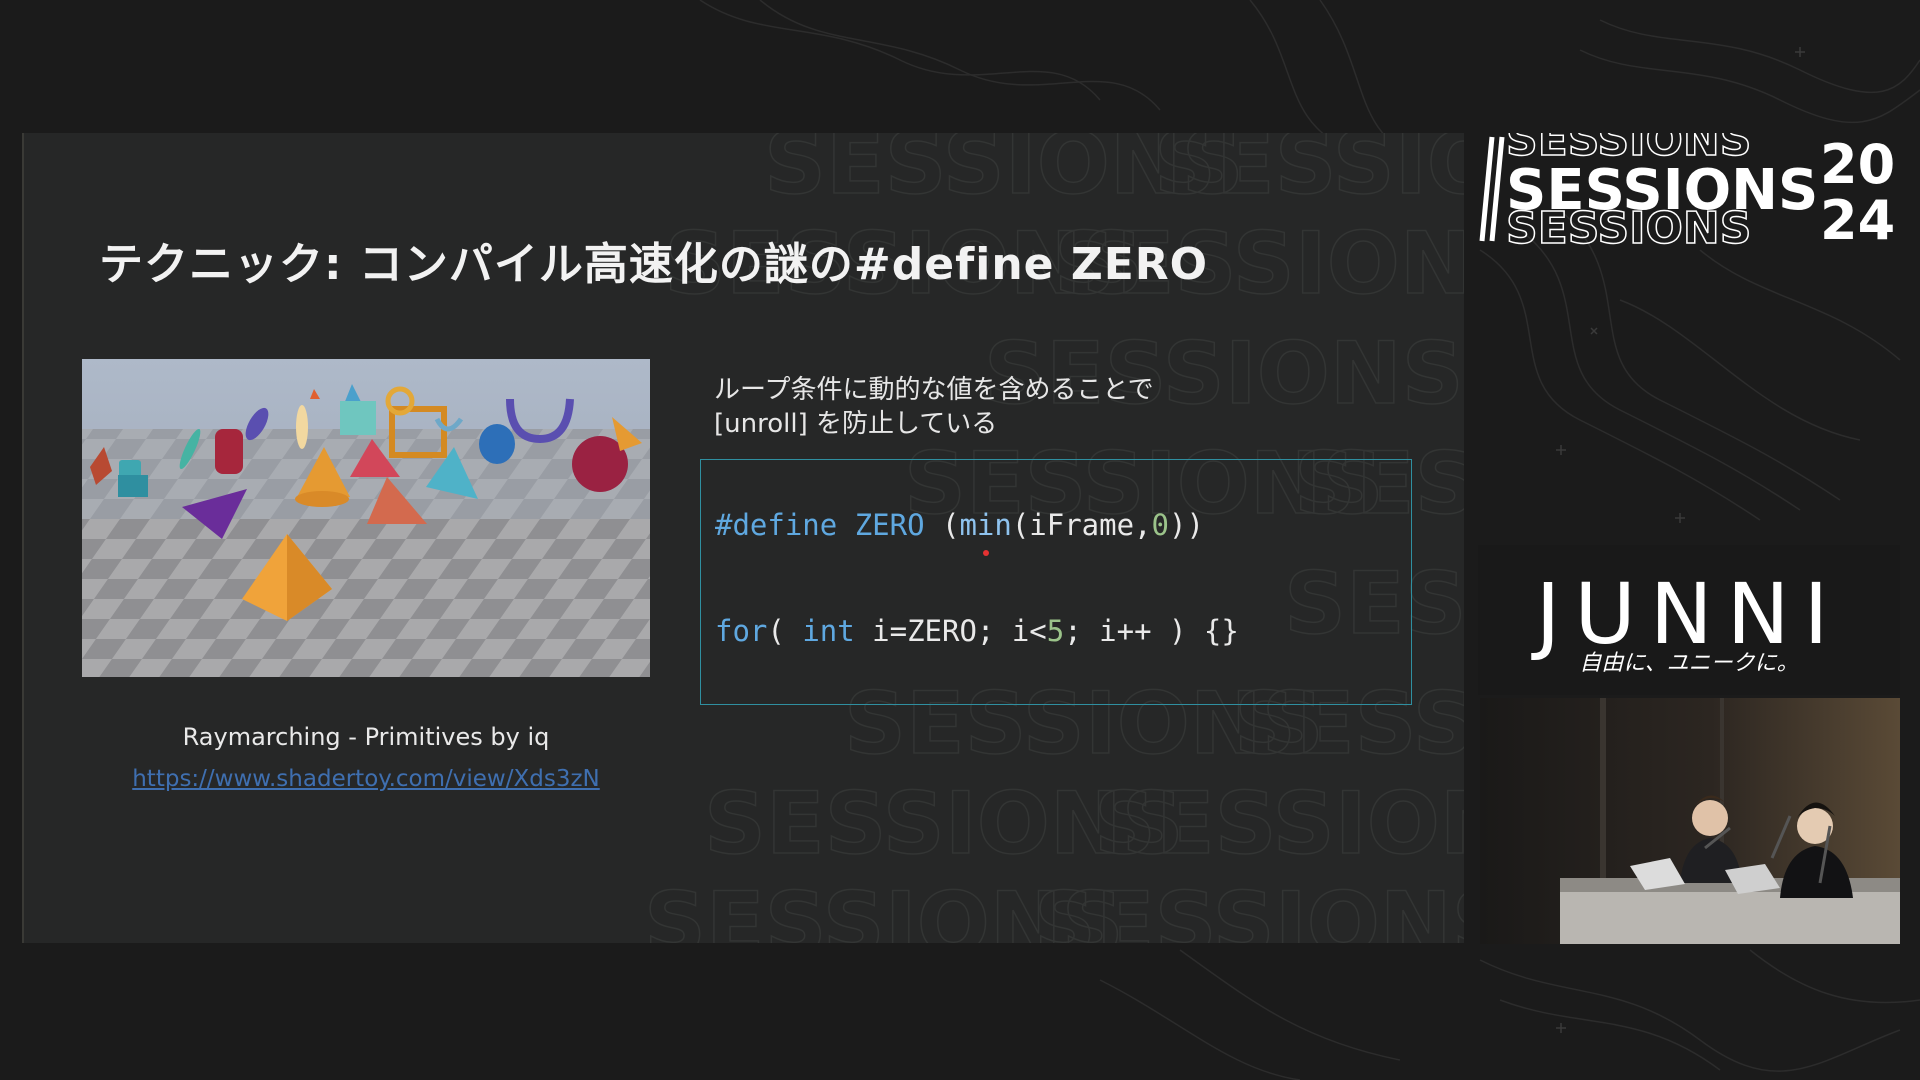 This screenshot has height=1080, width=1920. What do you see at coordinates (889, 525) in the screenshot?
I see `code-macro-name: ZERO` at bounding box center [889, 525].